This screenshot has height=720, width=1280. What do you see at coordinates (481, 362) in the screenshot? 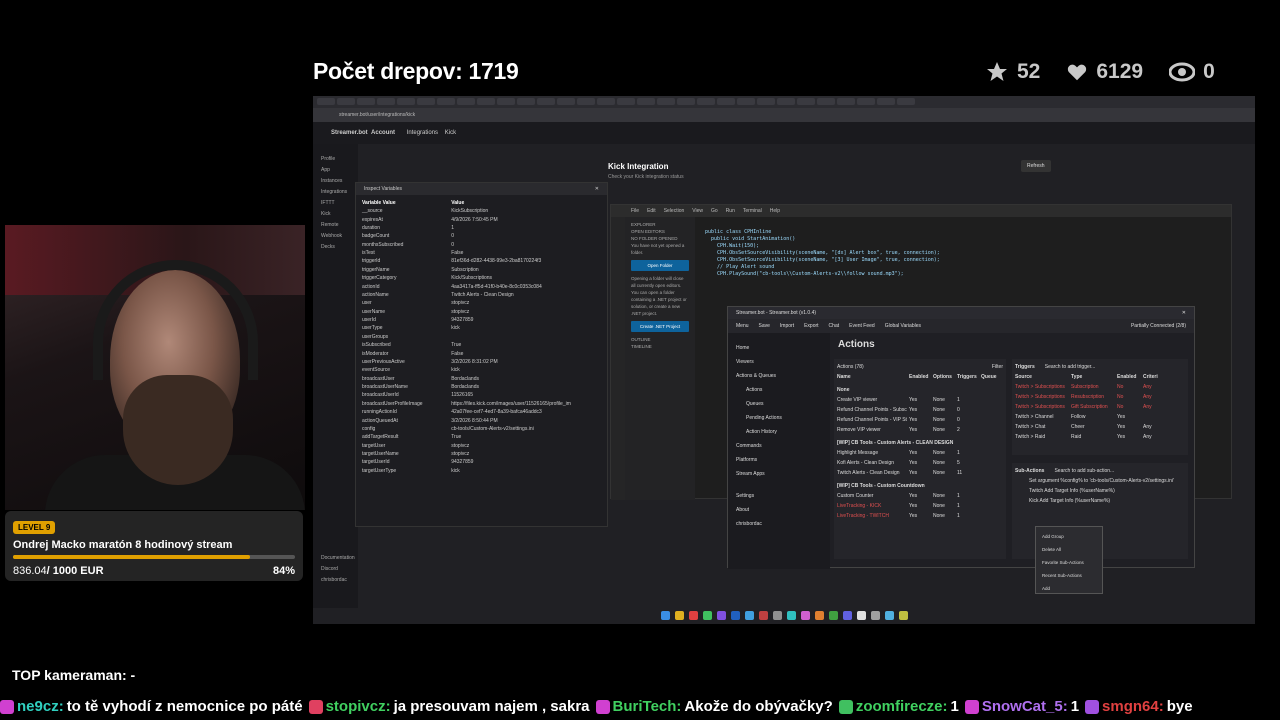
I see `variable-row: userPreviousActive 3/2/2026 8:31:02 PM` at bounding box center [481, 362].